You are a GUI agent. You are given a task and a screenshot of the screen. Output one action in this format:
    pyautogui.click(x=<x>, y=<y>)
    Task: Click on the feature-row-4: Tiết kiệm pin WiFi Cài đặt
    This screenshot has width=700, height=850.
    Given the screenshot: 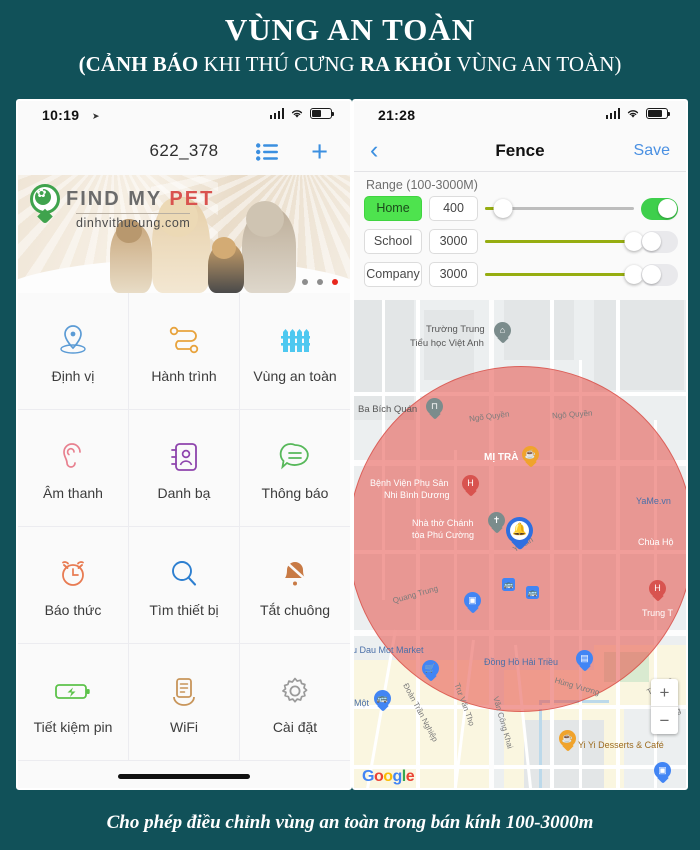 What is the action you would take?
    pyautogui.click(x=184, y=702)
    